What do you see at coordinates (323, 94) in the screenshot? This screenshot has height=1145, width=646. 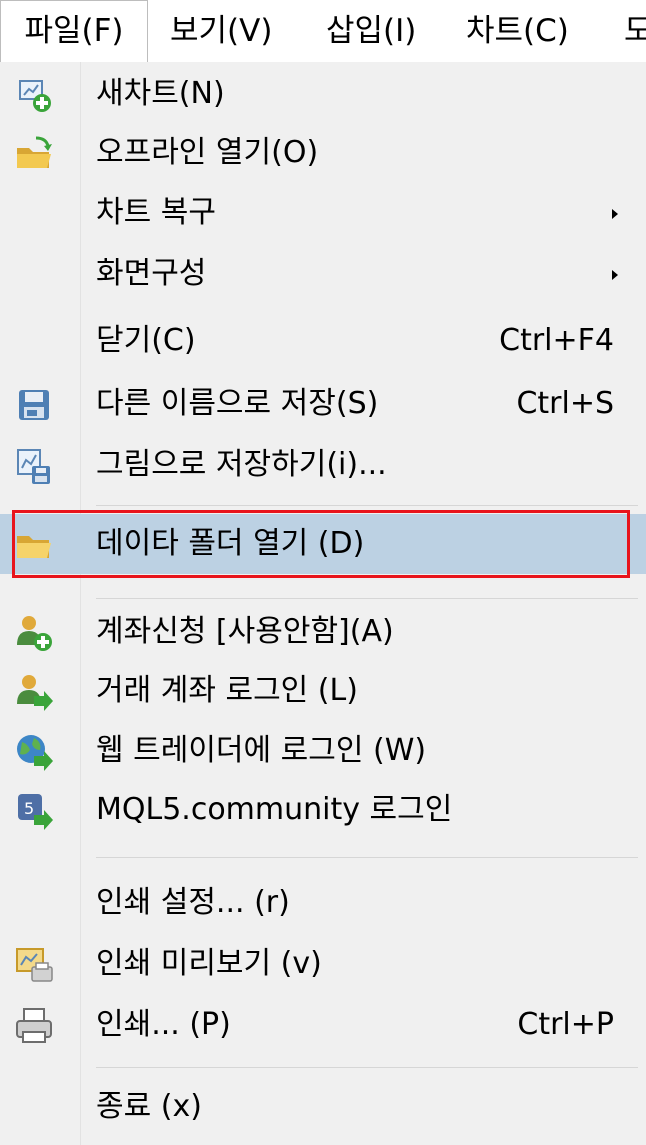 I see `menu-item-new-chart: 새차트(N)` at bounding box center [323, 94].